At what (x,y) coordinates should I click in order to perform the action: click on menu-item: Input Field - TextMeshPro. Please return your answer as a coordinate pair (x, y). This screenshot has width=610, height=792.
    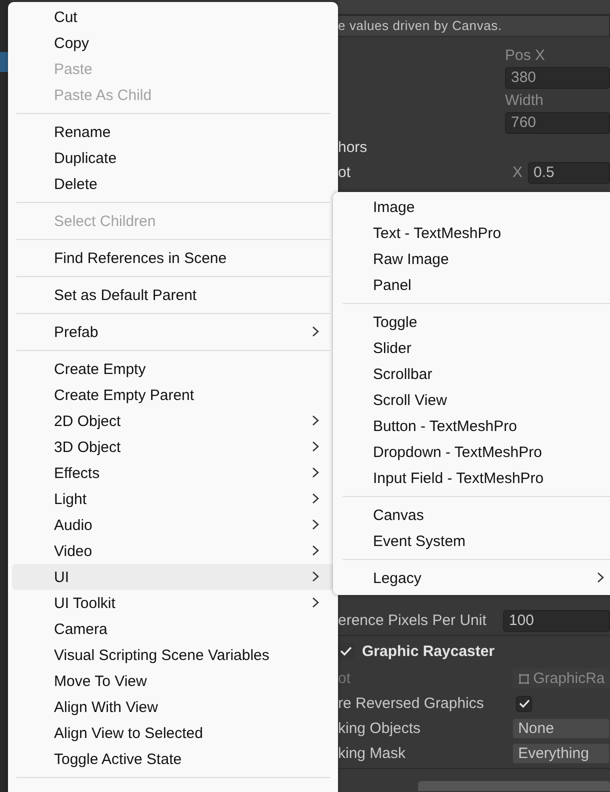
    Looking at the image, I should click on (471, 478).